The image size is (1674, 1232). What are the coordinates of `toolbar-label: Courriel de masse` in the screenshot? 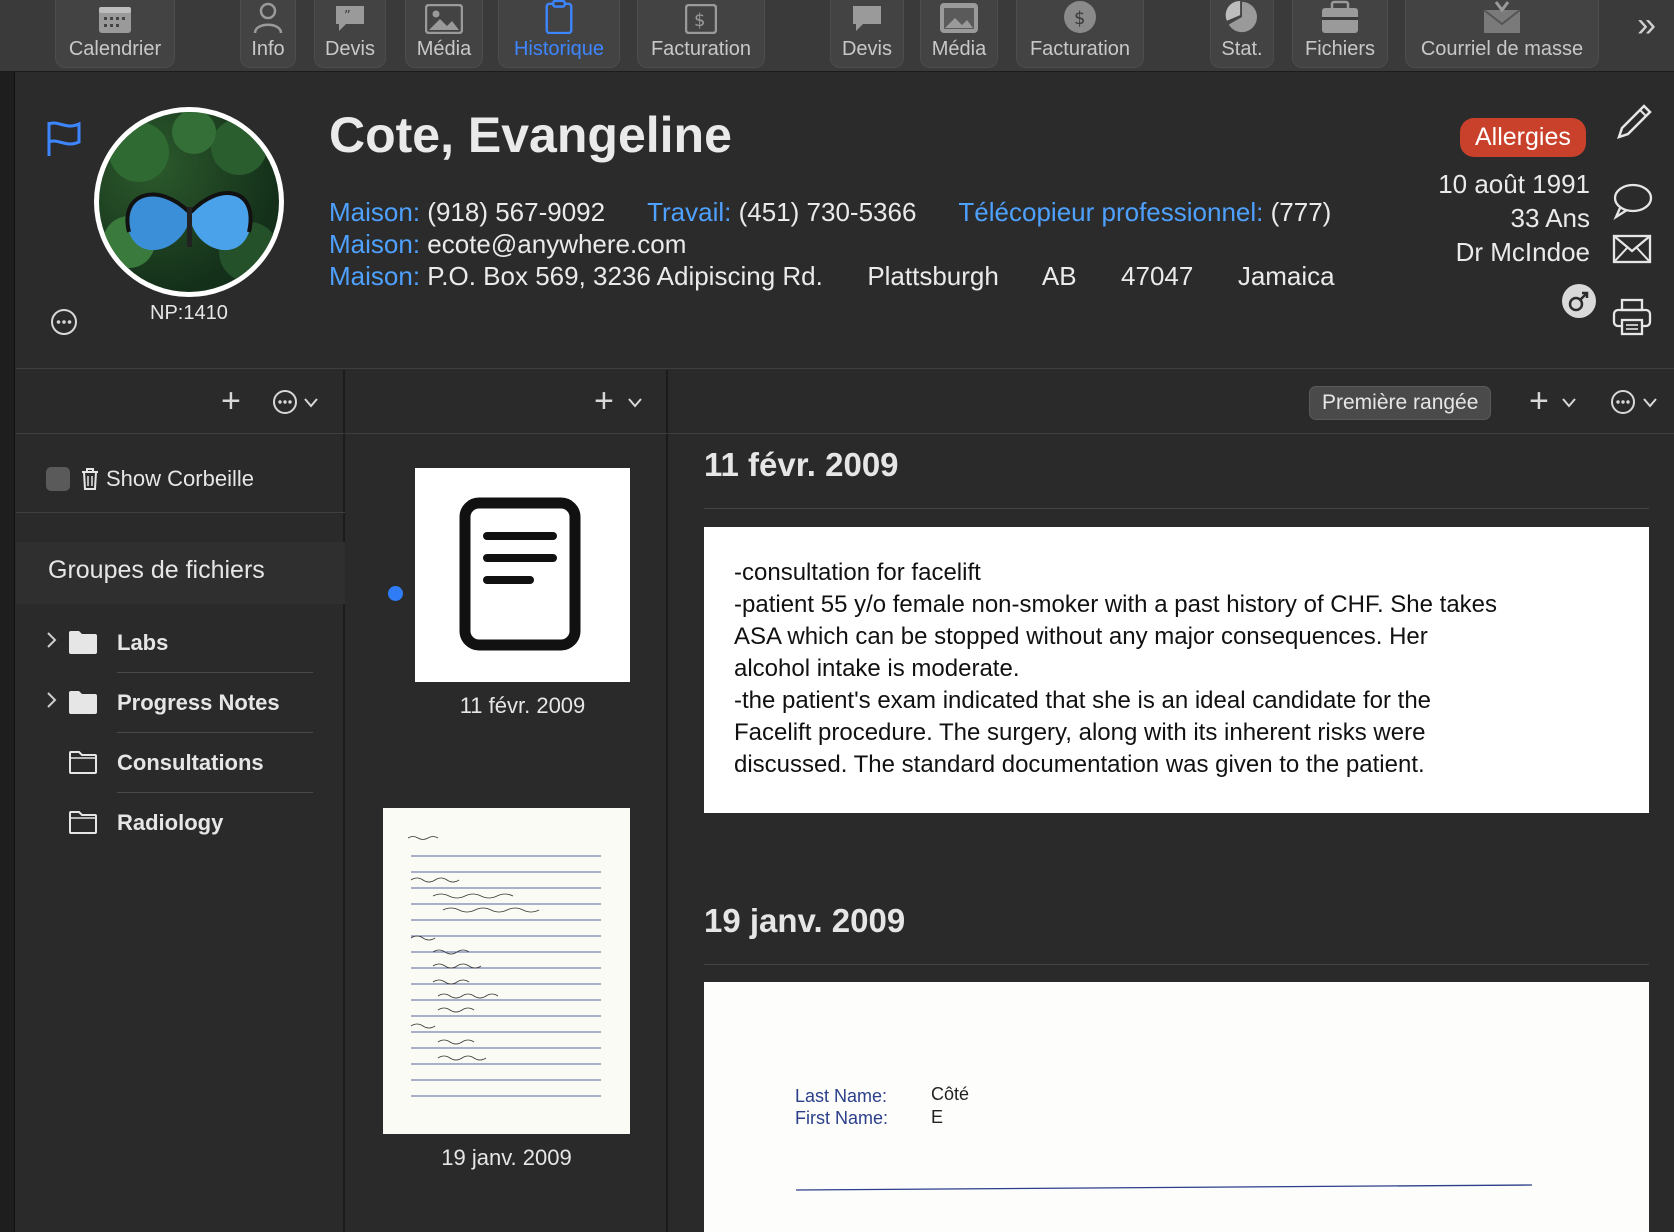 It's located at (1502, 49).